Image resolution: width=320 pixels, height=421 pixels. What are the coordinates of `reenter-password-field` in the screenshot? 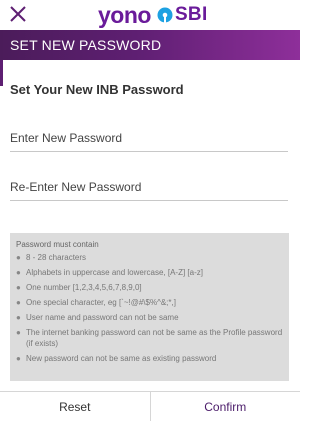 It's located at (149, 188).